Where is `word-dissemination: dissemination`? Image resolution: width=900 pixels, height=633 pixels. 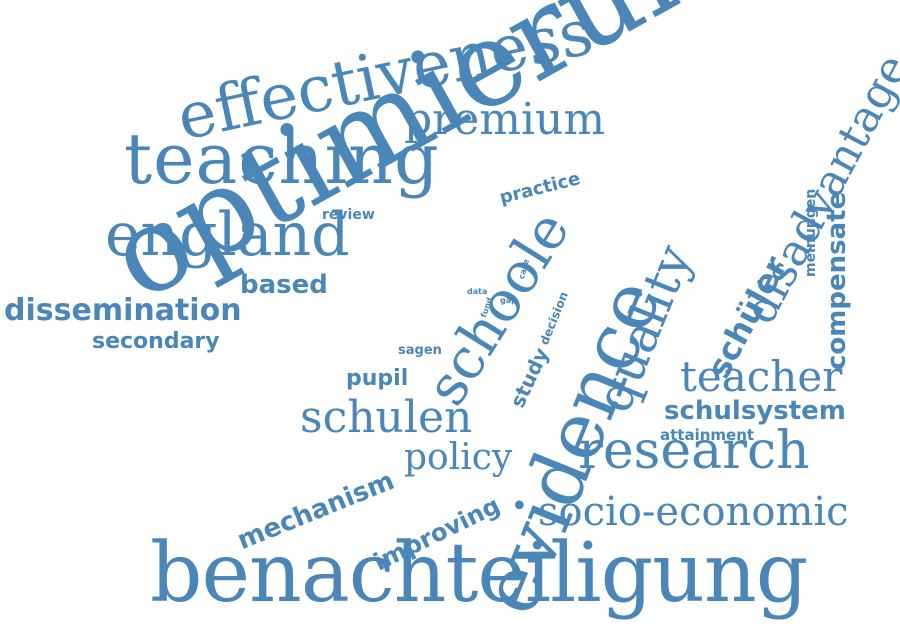
word-dissemination: dissemination is located at coordinates (123, 310).